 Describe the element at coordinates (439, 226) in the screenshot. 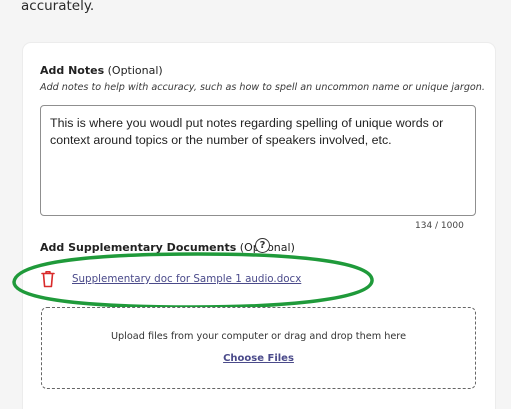

I see `notes-char-count: 134 / 1000` at that location.